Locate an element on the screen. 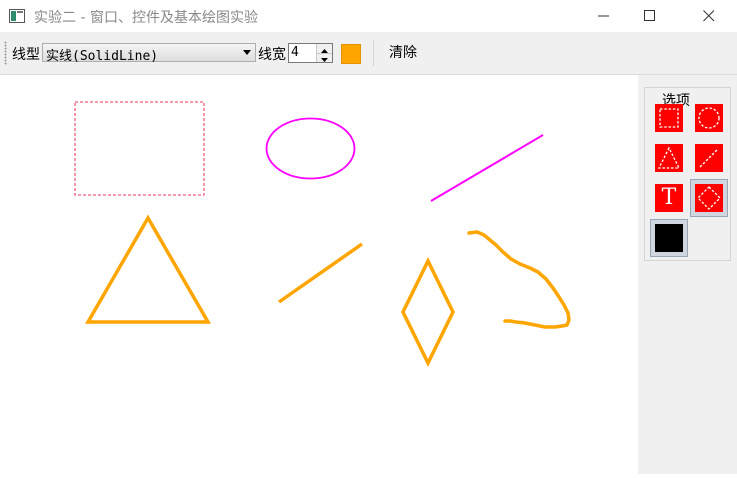 The height and width of the screenshot is (478, 737). diamond-tool-button is located at coordinates (709, 198).